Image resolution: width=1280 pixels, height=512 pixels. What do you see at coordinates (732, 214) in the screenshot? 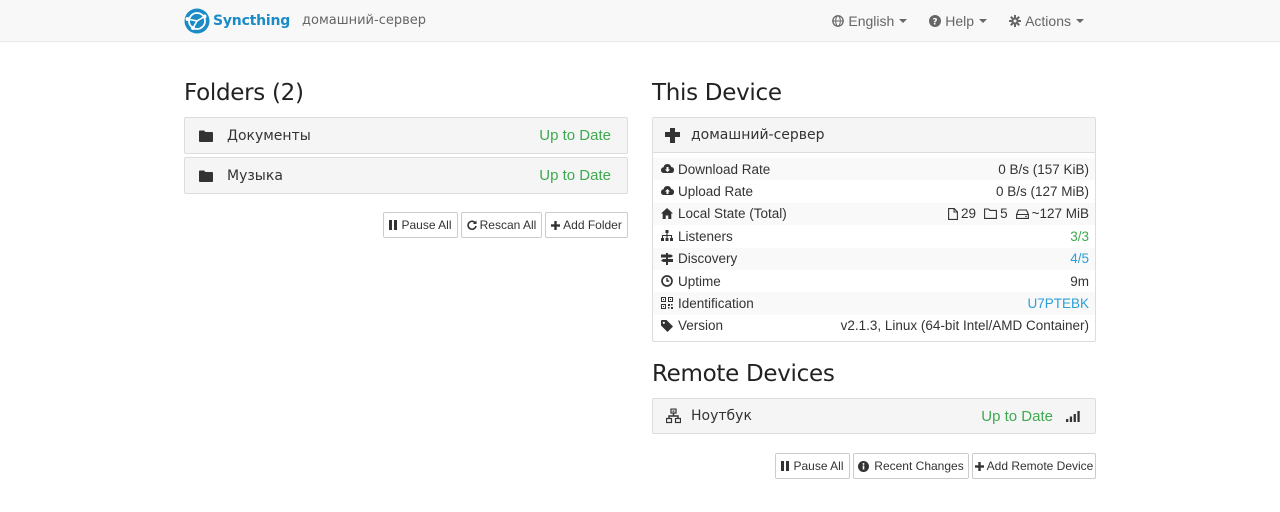
I see `local-state-label: Local State (Total)` at bounding box center [732, 214].